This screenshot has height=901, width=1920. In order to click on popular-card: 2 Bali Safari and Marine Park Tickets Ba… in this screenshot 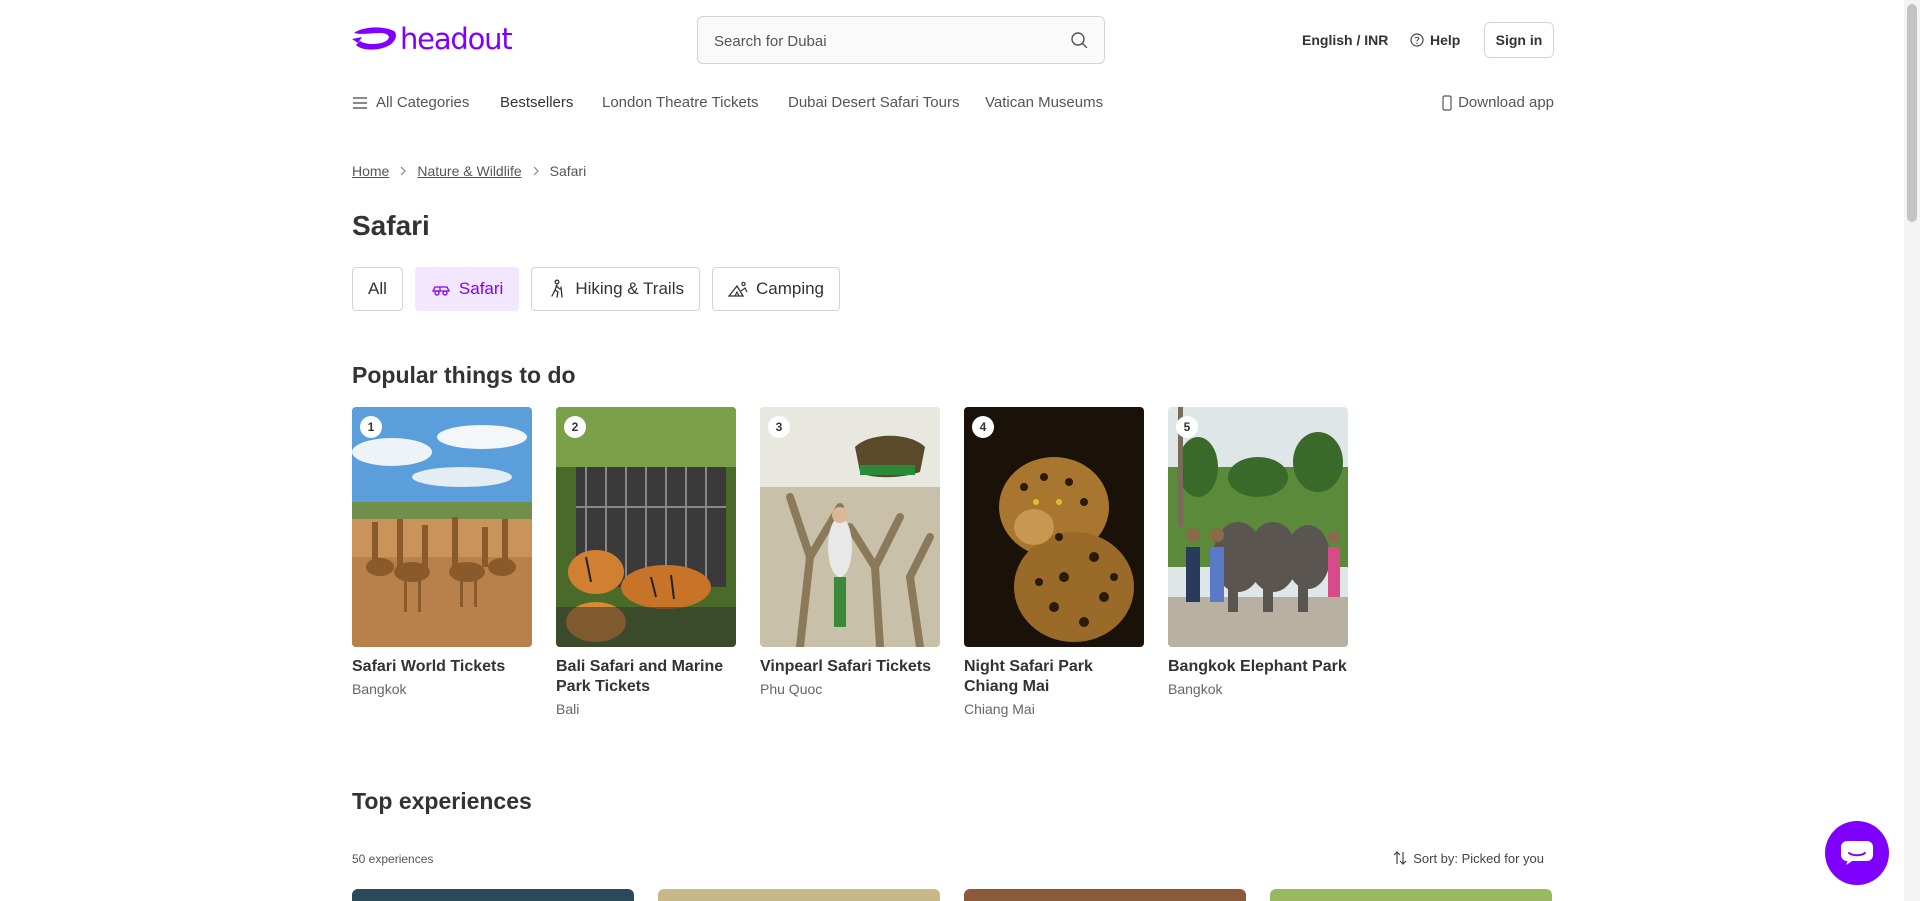, I will do `click(646, 562)`.